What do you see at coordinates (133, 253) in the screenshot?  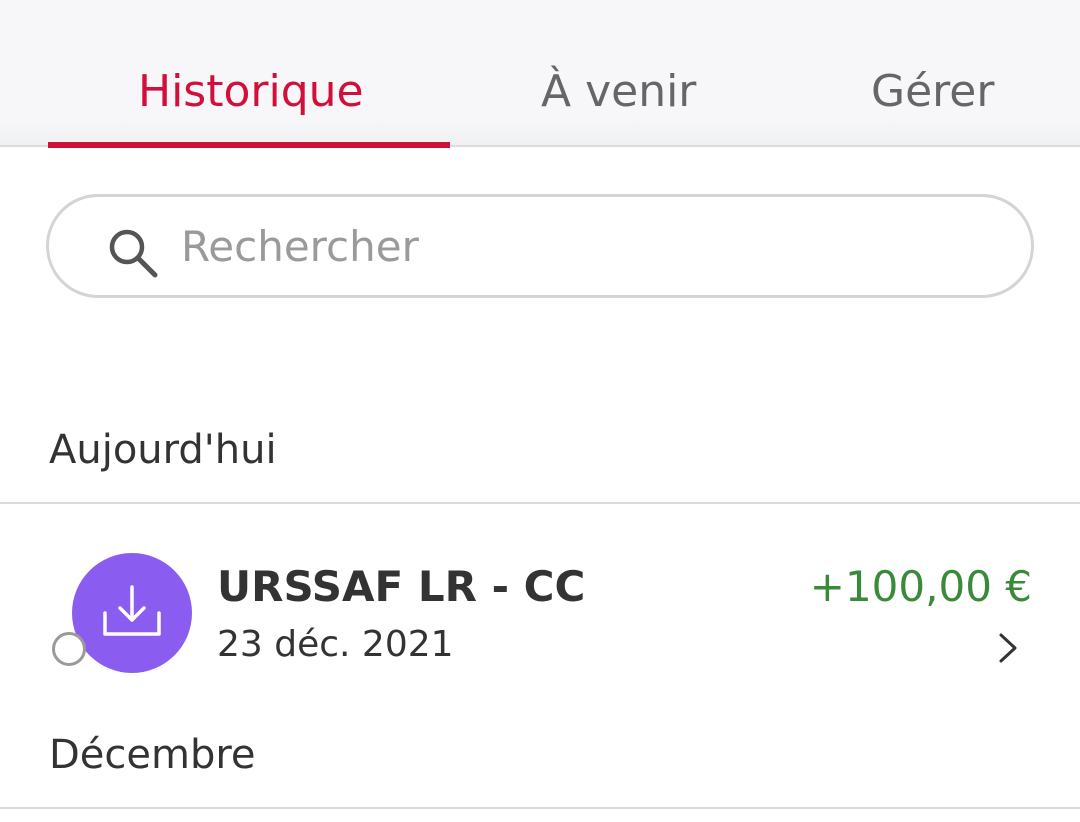 I see `search-icon` at bounding box center [133, 253].